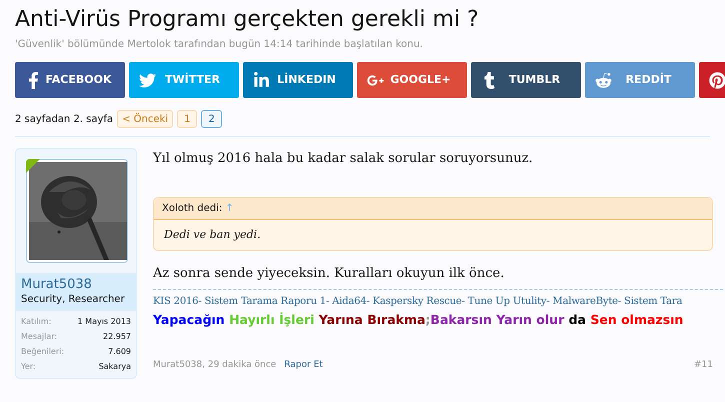  What do you see at coordinates (412, 80) in the screenshot?
I see `share-button: GOOGLE+` at bounding box center [412, 80].